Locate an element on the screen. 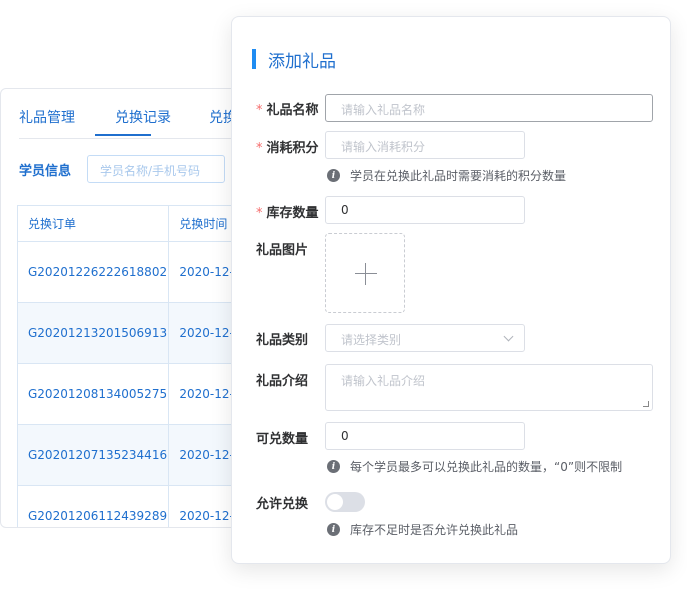  image-upload-box is located at coordinates (365, 273).